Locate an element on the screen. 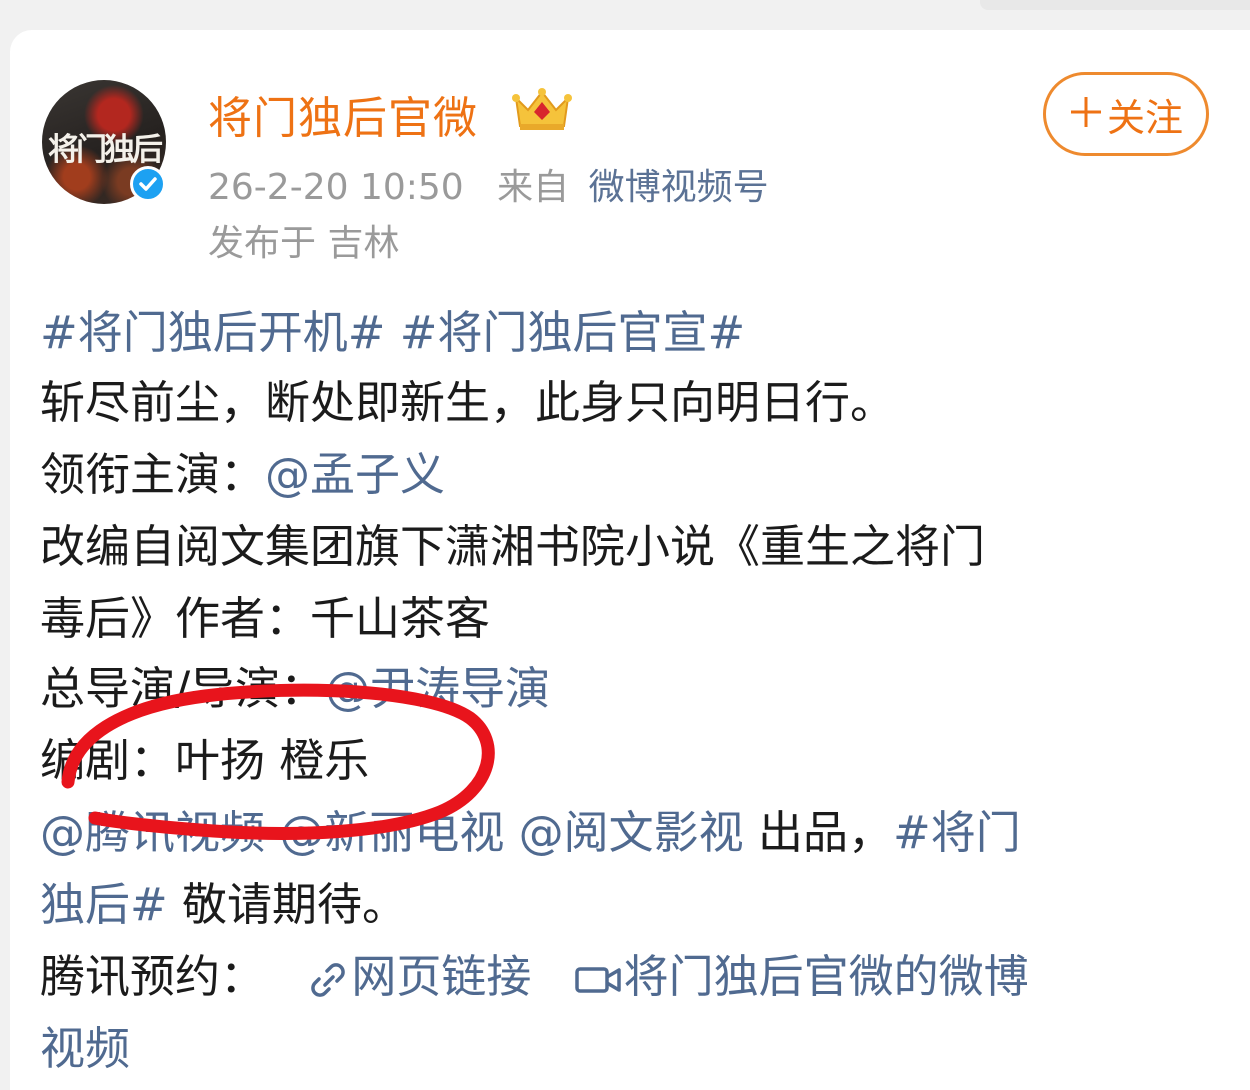 This screenshot has width=1250, height=1090. video-link-continued: 视频 is located at coordinates (85, 1044).